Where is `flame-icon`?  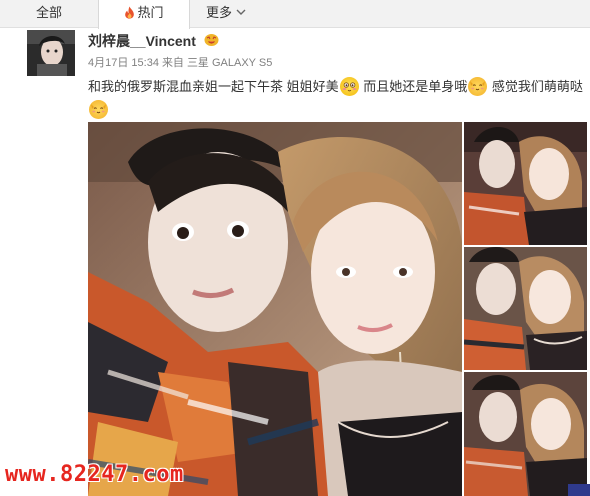 flame-icon is located at coordinates (130, 12).